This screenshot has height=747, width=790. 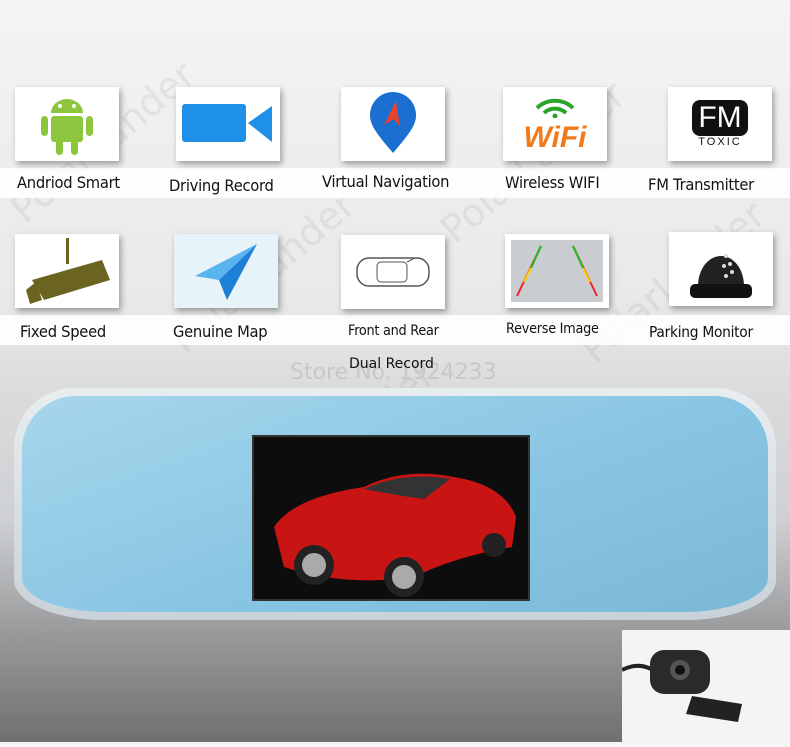 What do you see at coordinates (391, 518) in the screenshot?
I see `mirror-screen-car-image` at bounding box center [391, 518].